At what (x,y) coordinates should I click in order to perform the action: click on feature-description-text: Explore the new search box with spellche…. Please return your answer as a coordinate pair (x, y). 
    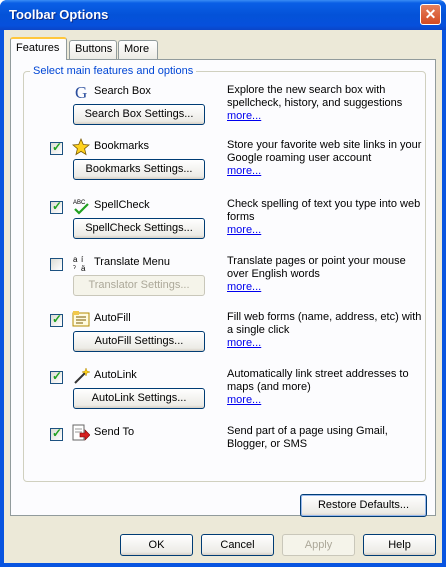
    Looking at the image, I should click on (315, 96).